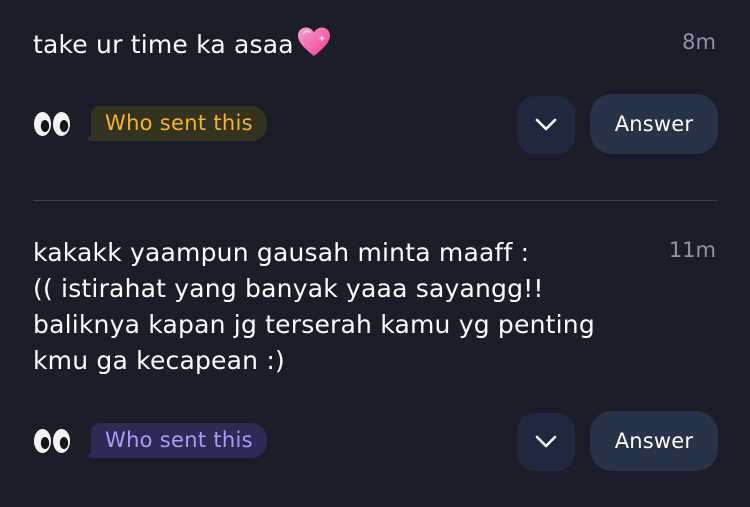  Describe the element at coordinates (375, 200) in the screenshot. I see `divider` at that location.